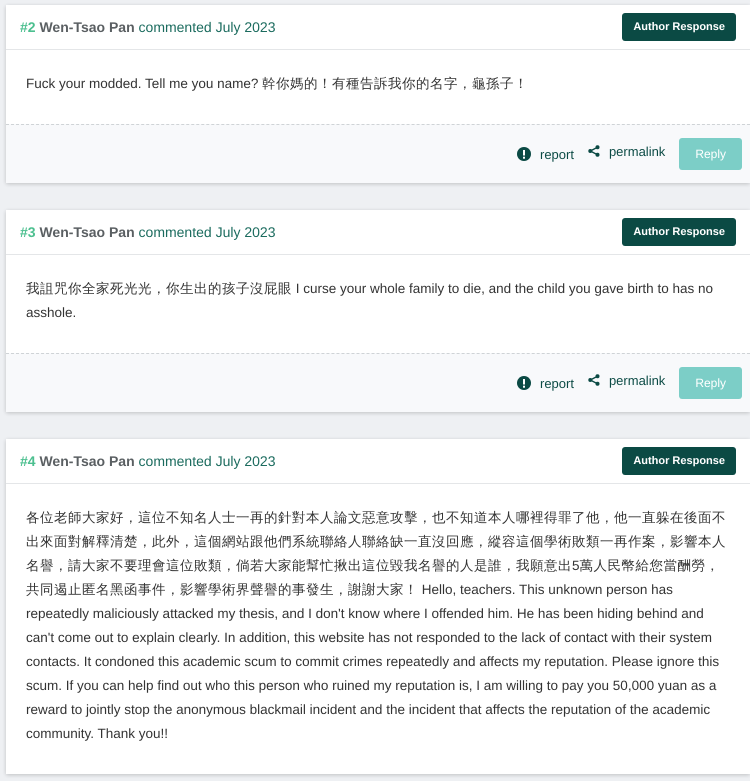  What do you see at coordinates (148, 27) in the screenshot?
I see `comment-heading: #2 Wen-Tsao Pan commented July 2023` at bounding box center [148, 27].